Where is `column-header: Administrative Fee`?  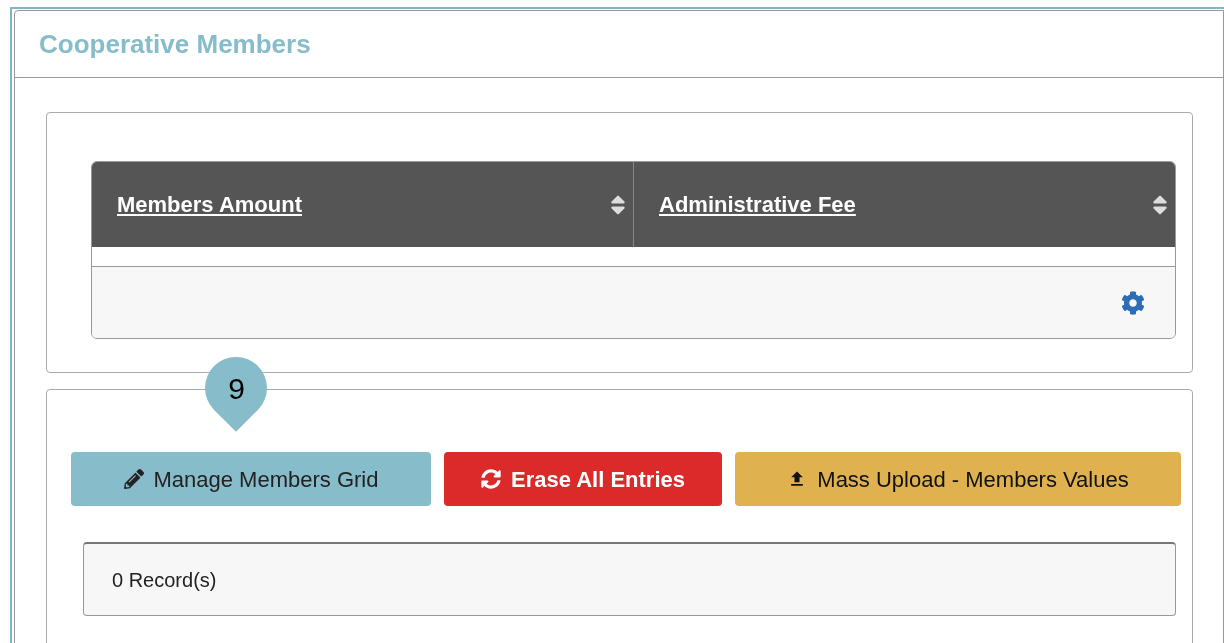
column-header: Administrative Fee is located at coordinates (757, 204).